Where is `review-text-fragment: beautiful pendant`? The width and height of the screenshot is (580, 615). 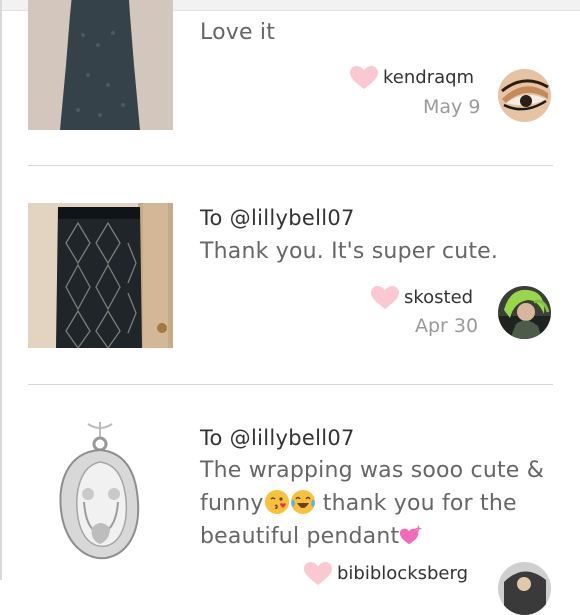 review-text-fragment: beautiful pendant is located at coordinates (300, 536).